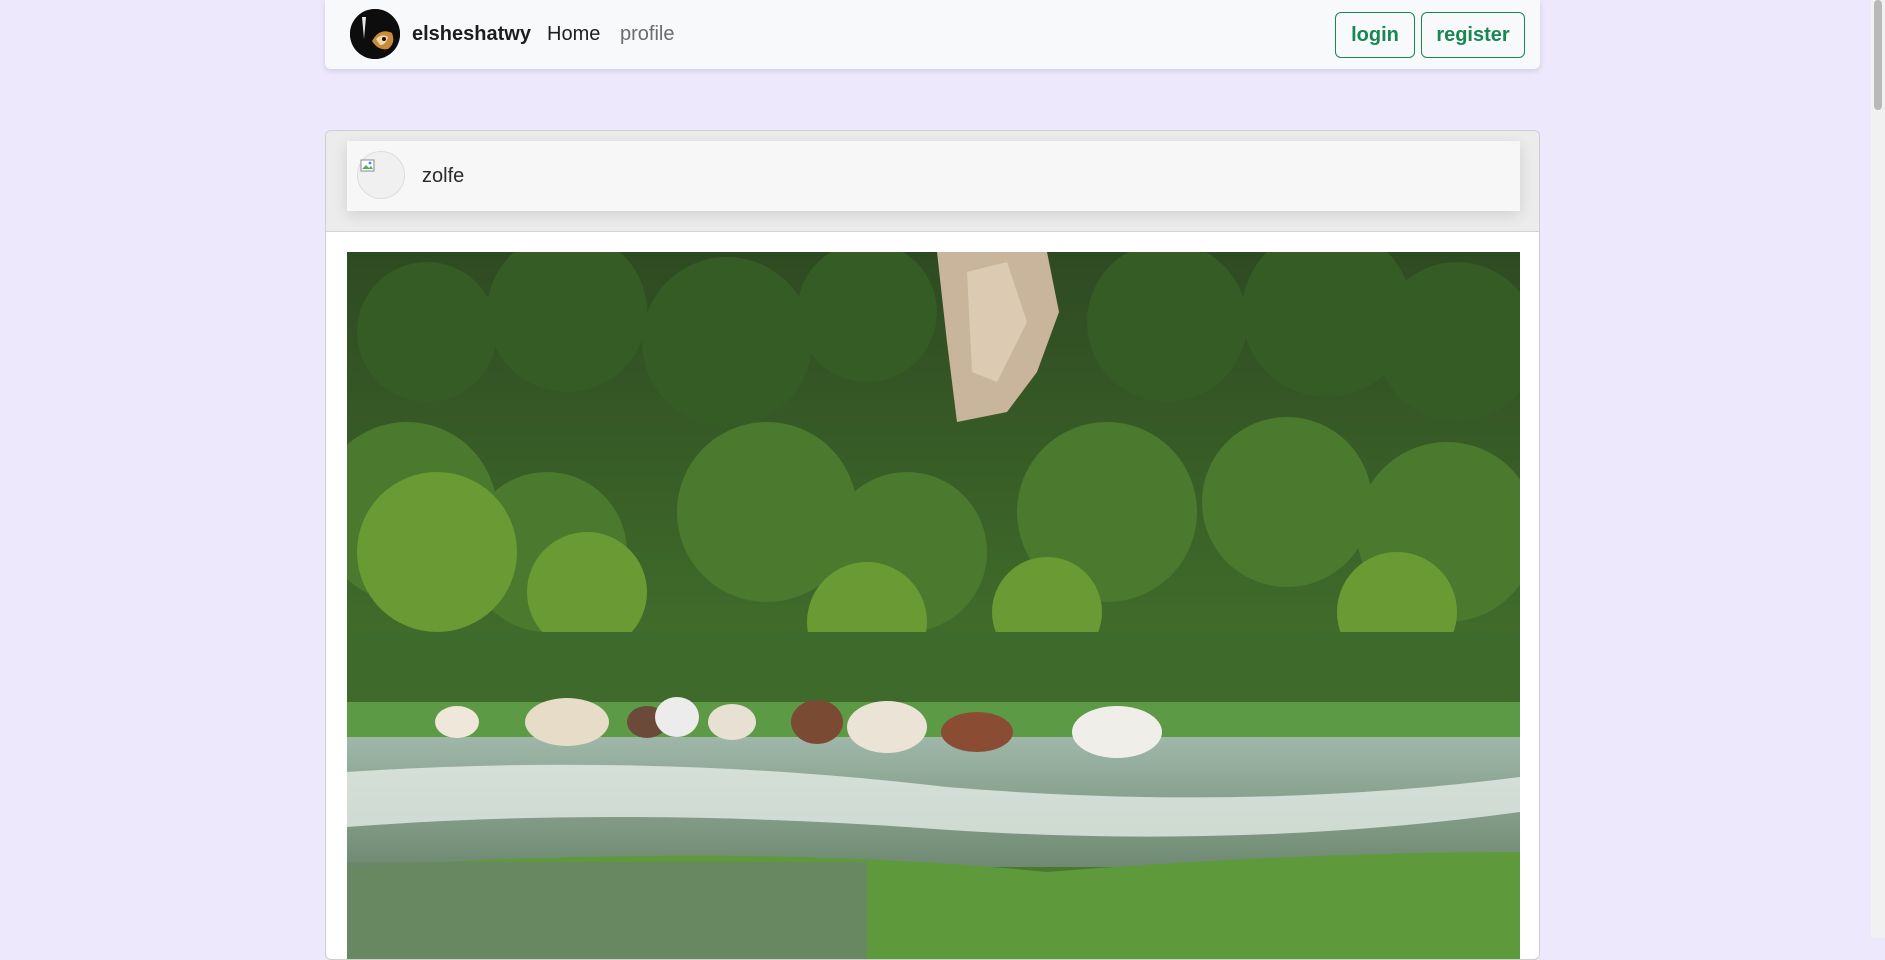 The width and height of the screenshot is (1885, 960). Describe the element at coordinates (1375, 35) in the screenshot. I see `login-button: login` at that location.